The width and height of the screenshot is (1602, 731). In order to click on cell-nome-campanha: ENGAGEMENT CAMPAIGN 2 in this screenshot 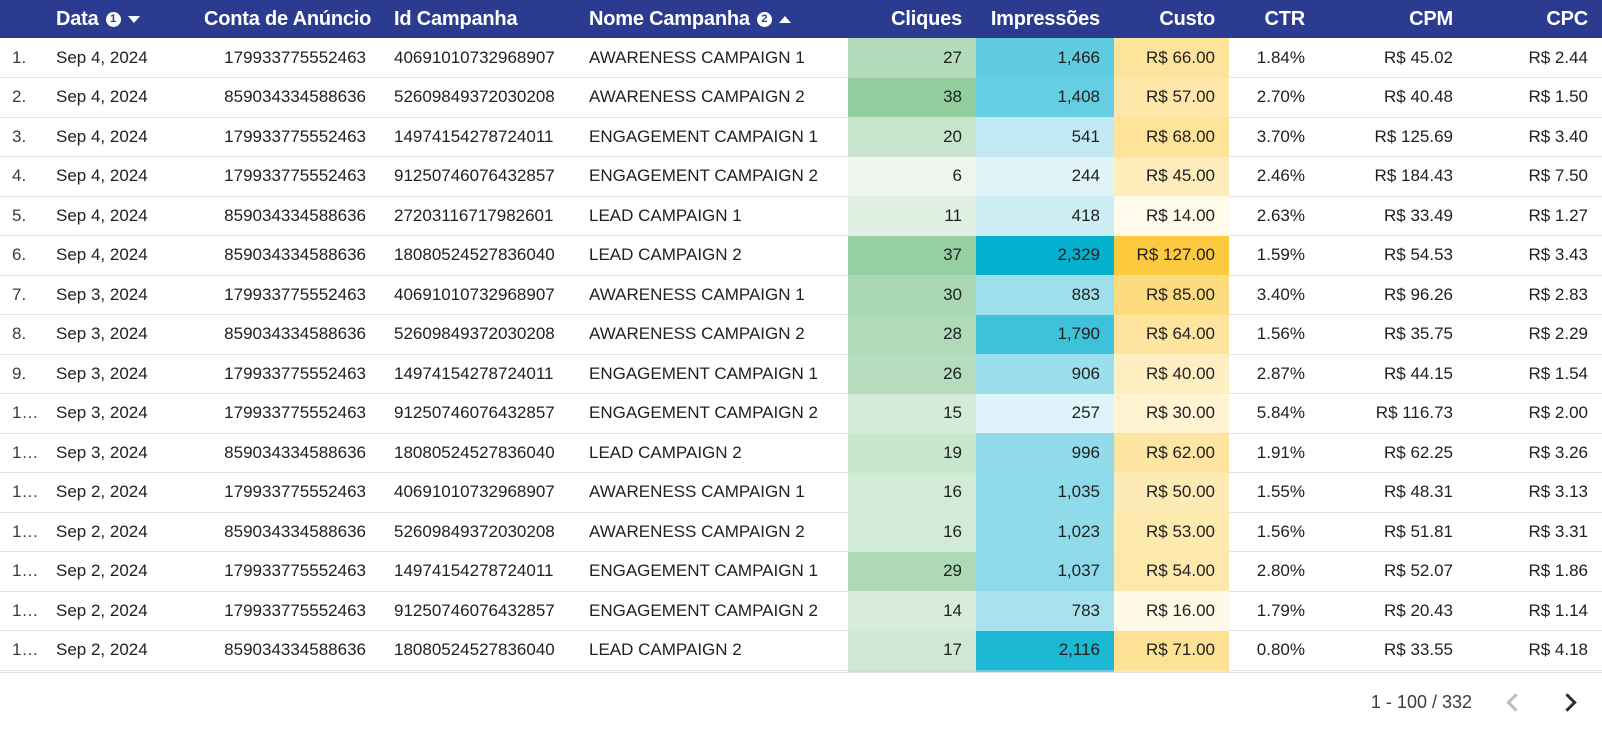, I will do `click(711, 176)`.